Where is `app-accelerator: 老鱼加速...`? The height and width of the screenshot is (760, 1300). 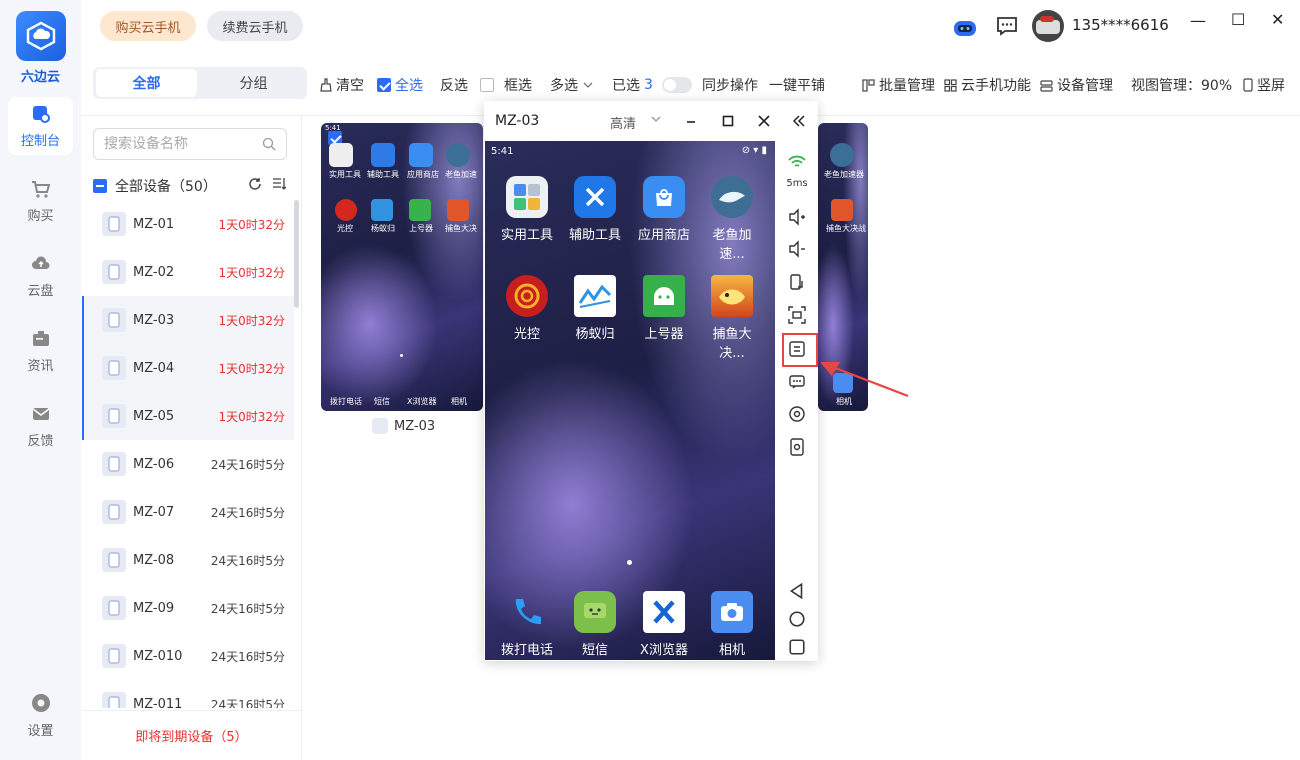
app-accelerator: 老鱼加速... is located at coordinates (732, 219).